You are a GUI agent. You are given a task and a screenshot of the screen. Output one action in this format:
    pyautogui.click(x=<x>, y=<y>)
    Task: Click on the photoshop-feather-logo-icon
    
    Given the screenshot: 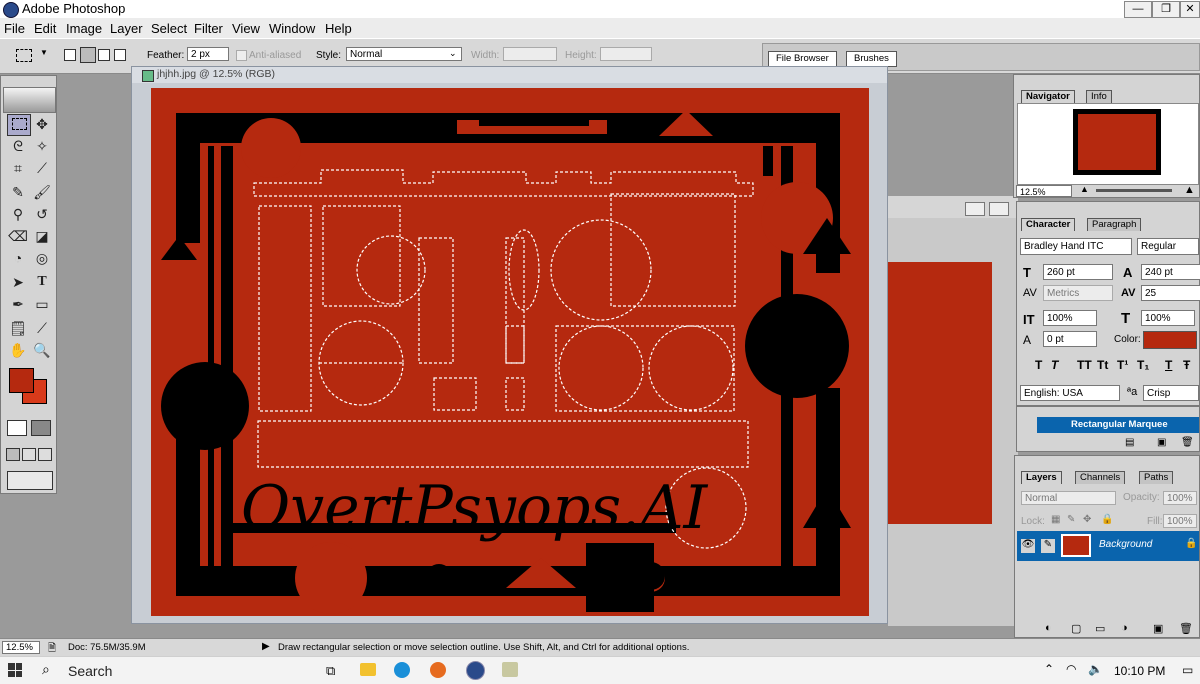 What is the action you would take?
    pyautogui.click(x=29, y=100)
    